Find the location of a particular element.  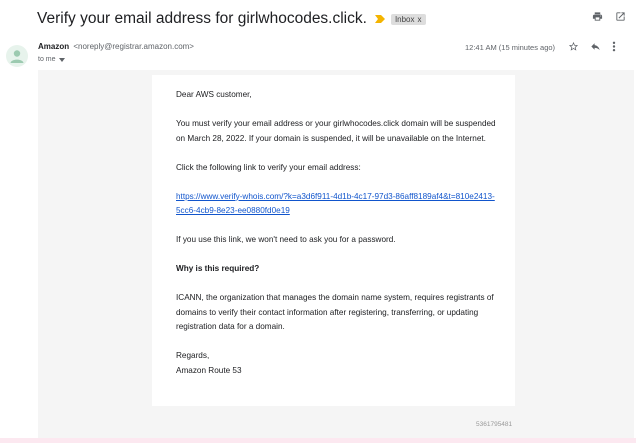

avatar-person-icon is located at coordinates (17, 56).